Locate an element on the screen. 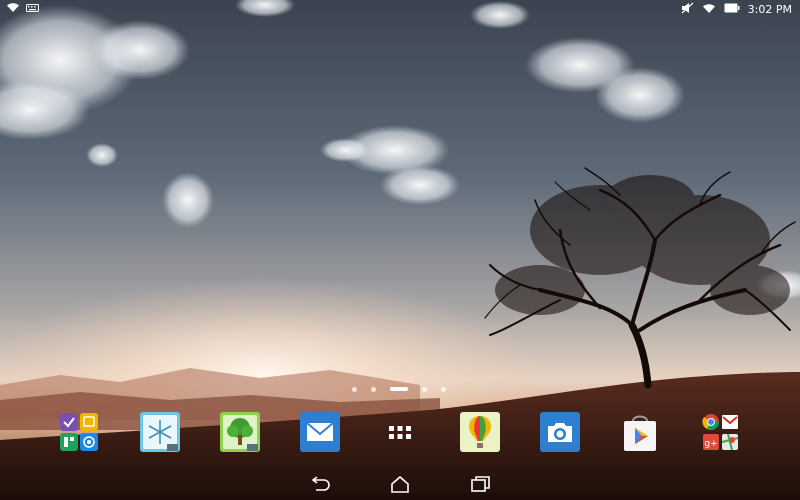  play-store-icon is located at coordinates (640, 433).